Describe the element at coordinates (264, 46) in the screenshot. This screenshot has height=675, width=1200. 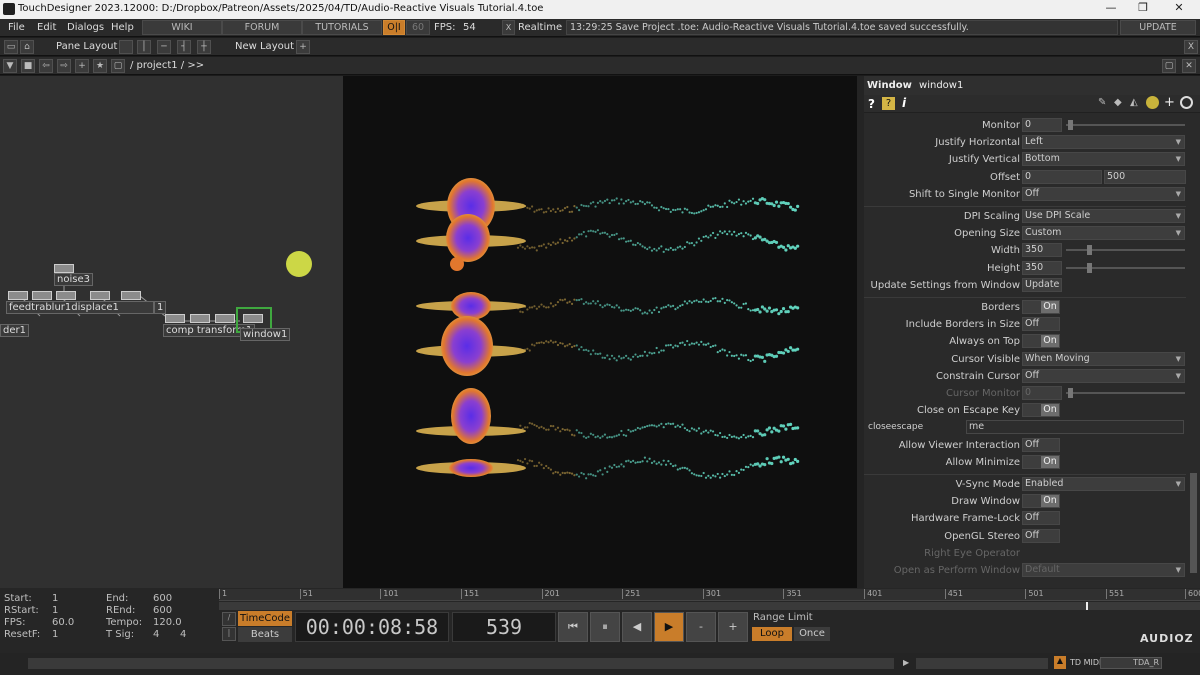
I see `new-layout-label: New Layout` at that location.